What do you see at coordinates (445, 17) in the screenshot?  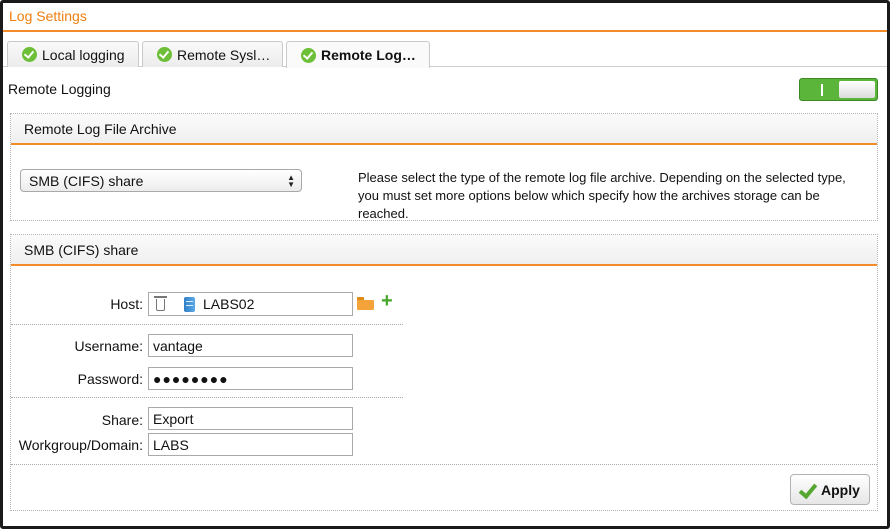 I see `header: Log Settings` at bounding box center [445, 17].